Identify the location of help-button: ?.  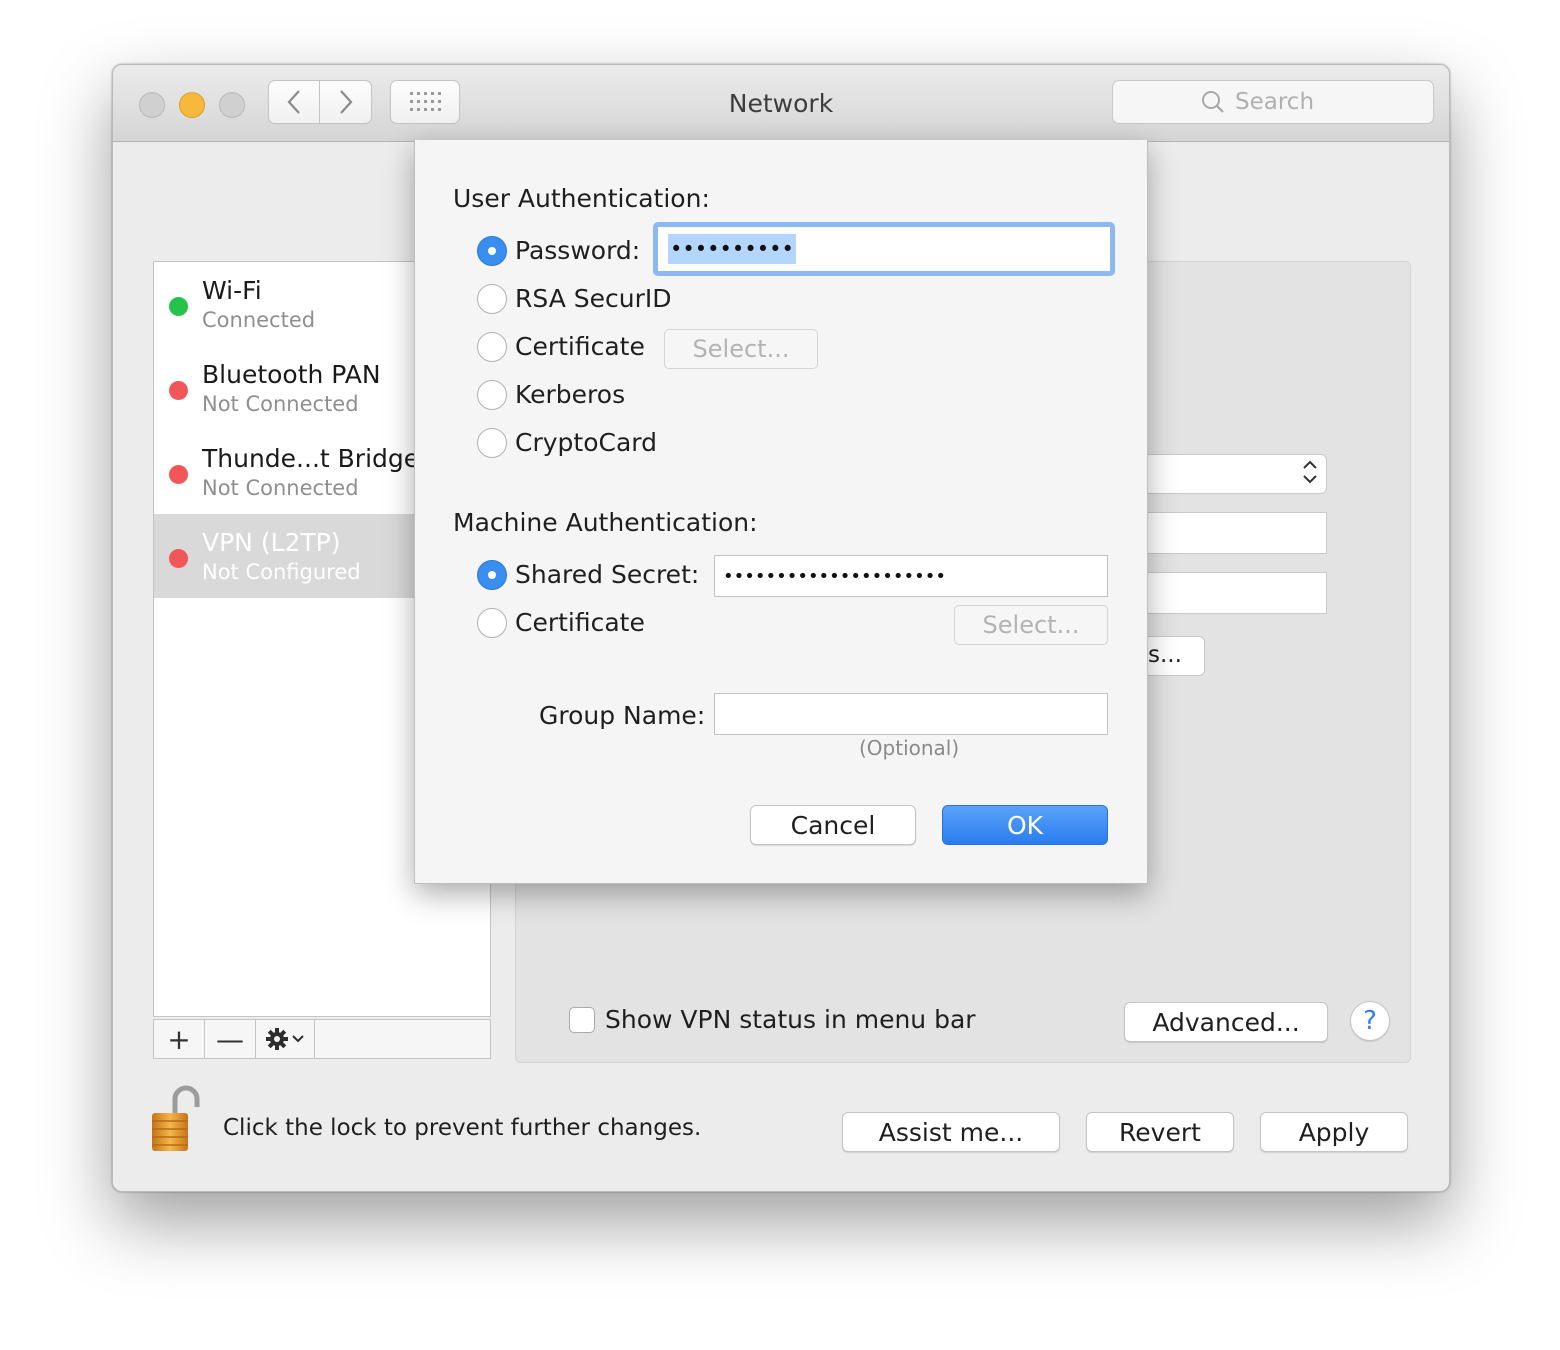
(1370, 1021).